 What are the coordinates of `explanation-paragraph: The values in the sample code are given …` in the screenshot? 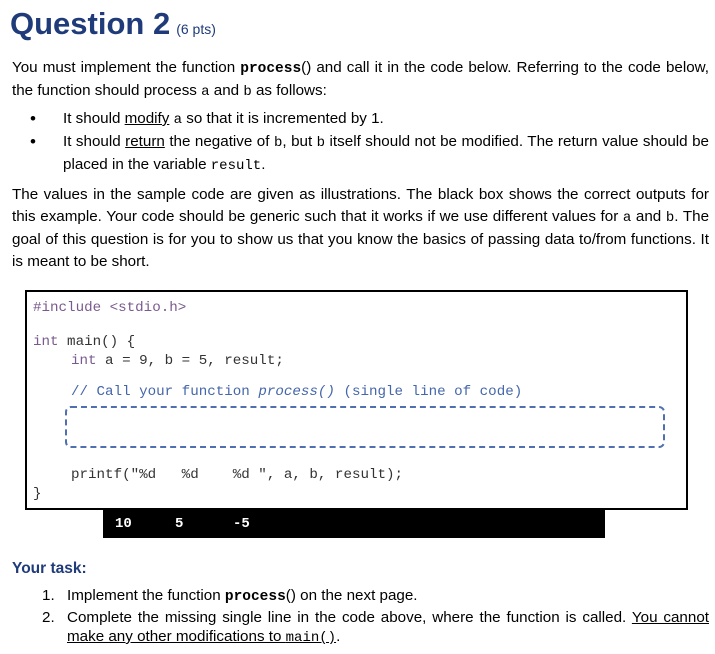 It's located at (360, 228).